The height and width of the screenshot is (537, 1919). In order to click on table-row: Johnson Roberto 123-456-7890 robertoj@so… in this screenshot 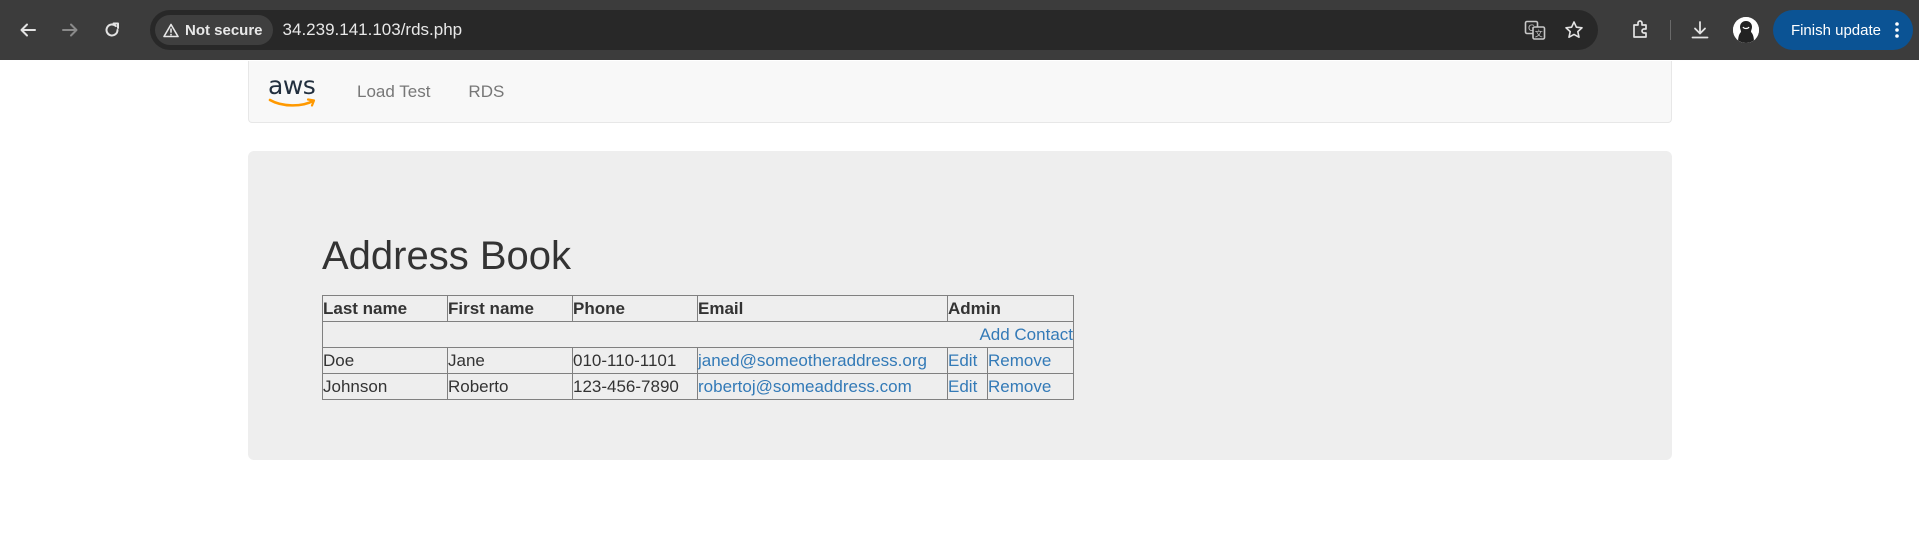, I will do `click(698, 386)`.